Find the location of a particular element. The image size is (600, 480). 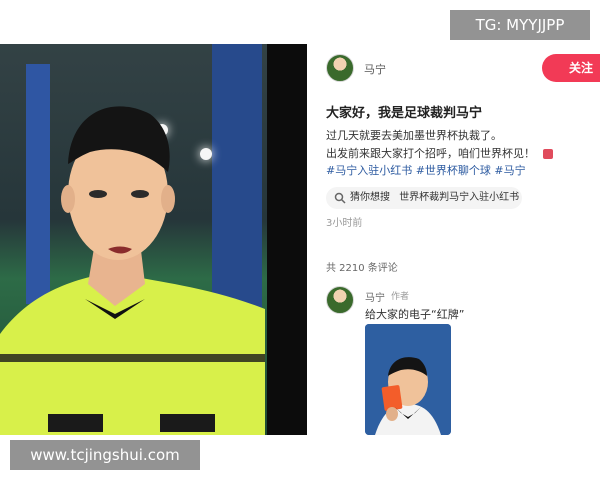

post-time: 3小时前 is located at coordinates (344, 223).